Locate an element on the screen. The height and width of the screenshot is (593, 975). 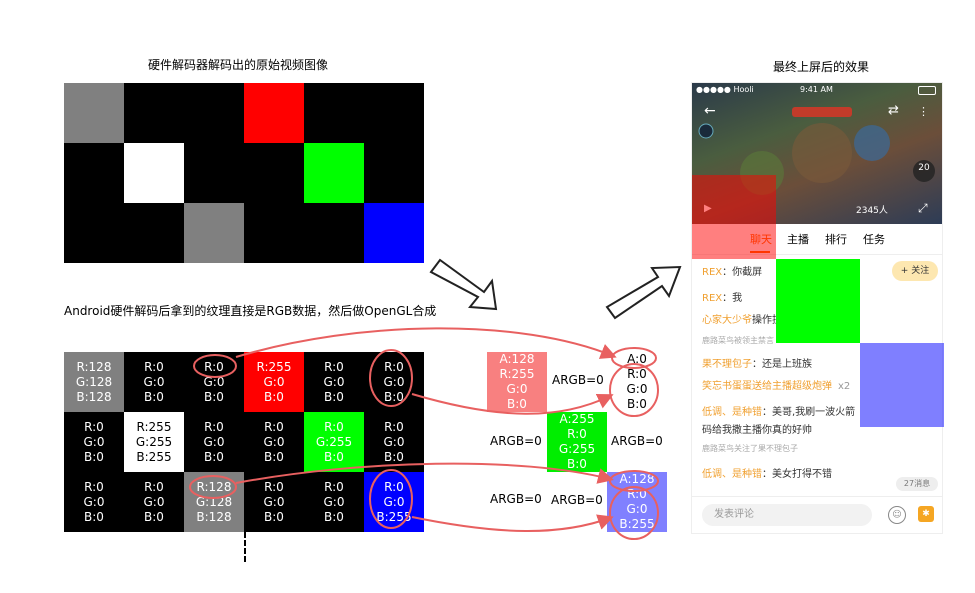
flow-arrow-down-right is located at coordinates (463, 284).